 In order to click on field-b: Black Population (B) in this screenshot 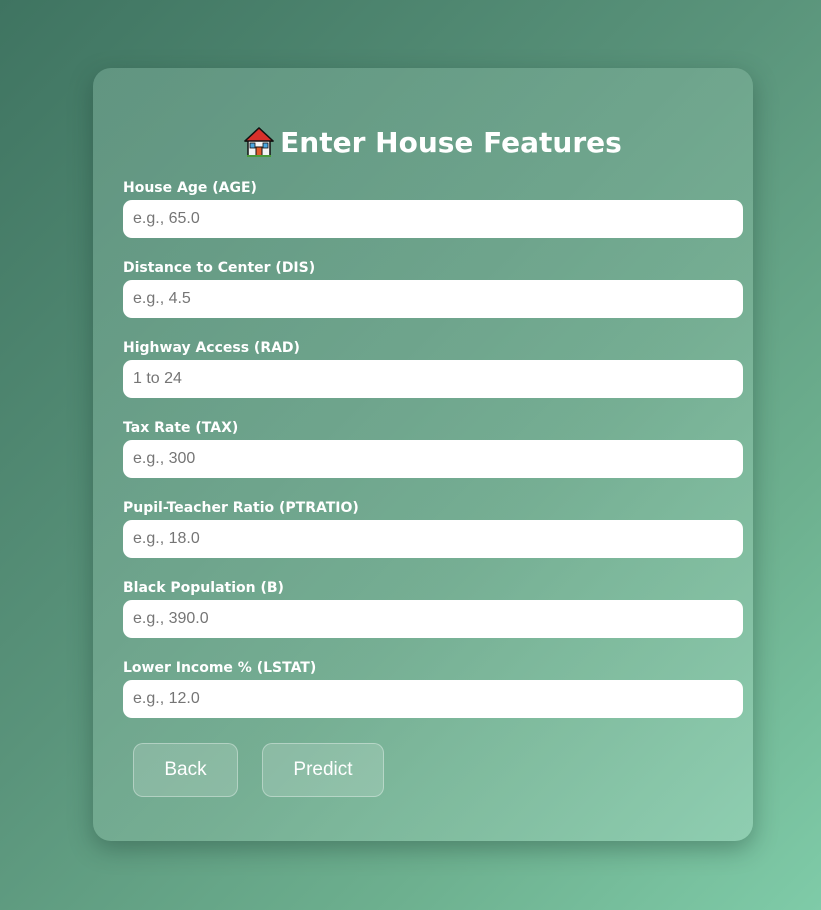, I will do `click(433, 608)`.